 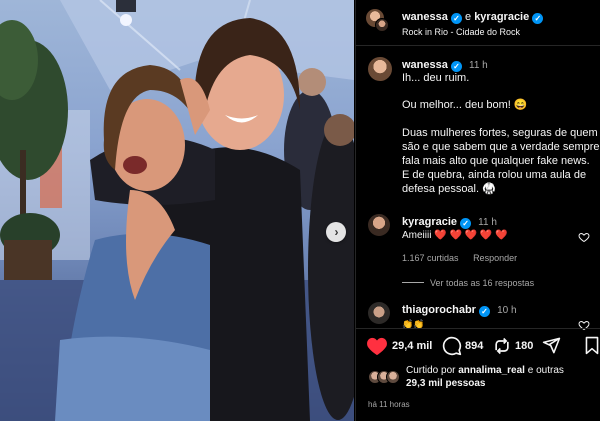 What do you see at coordinates (468, 17) in the screenshot?
I see `header-joiner: e` at bounding box center [468, 17].